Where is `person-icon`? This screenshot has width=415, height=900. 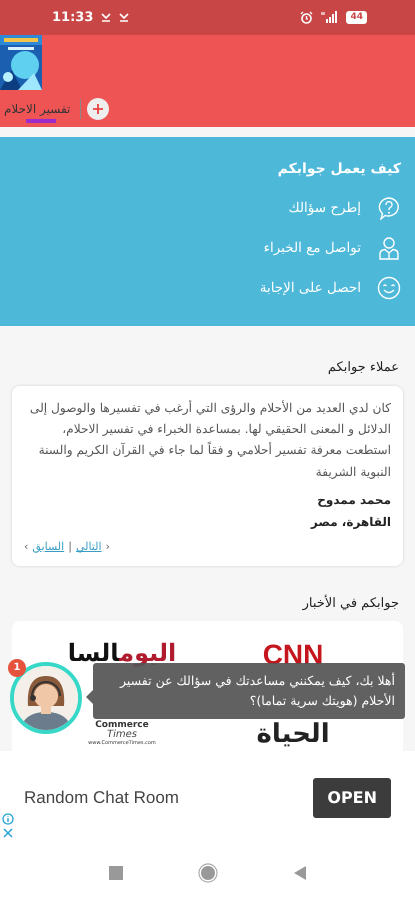
person-icon is located at coordinates (389, 248).